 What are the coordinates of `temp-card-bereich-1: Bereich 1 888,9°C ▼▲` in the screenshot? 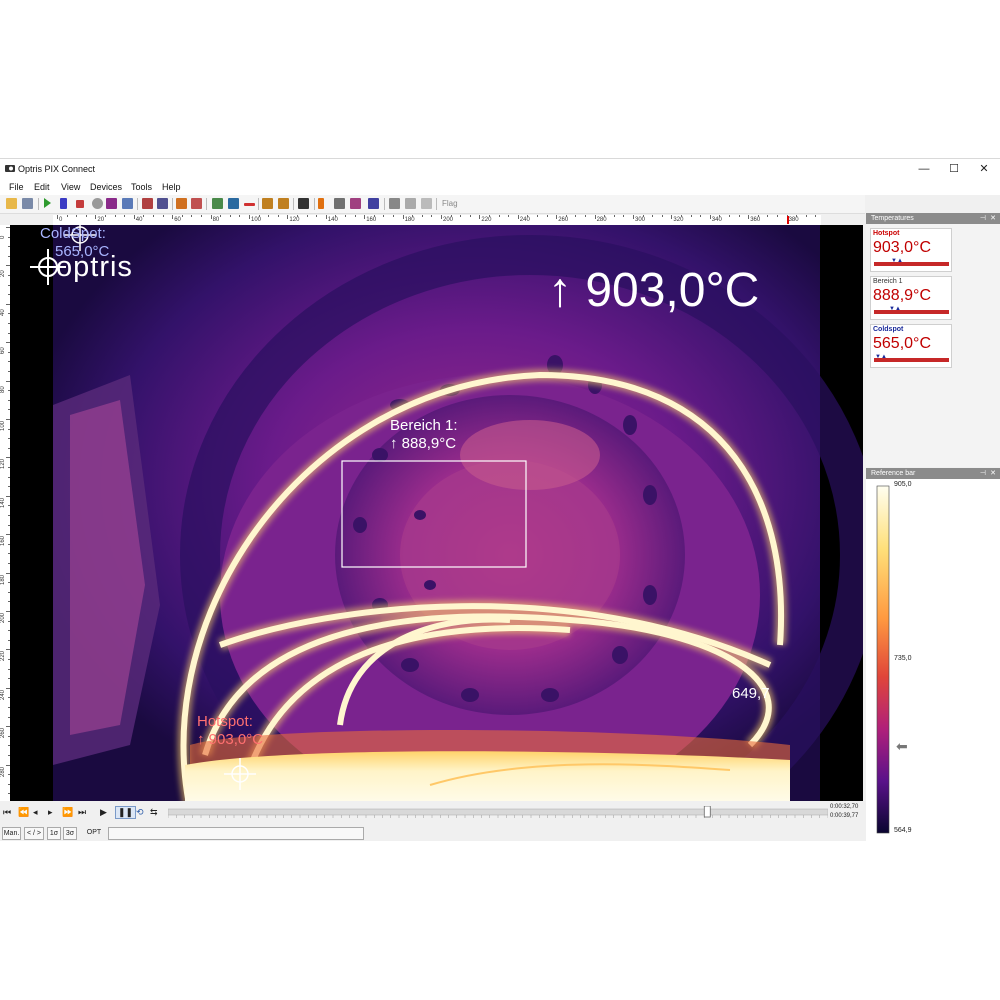 It's located at (911, 298).